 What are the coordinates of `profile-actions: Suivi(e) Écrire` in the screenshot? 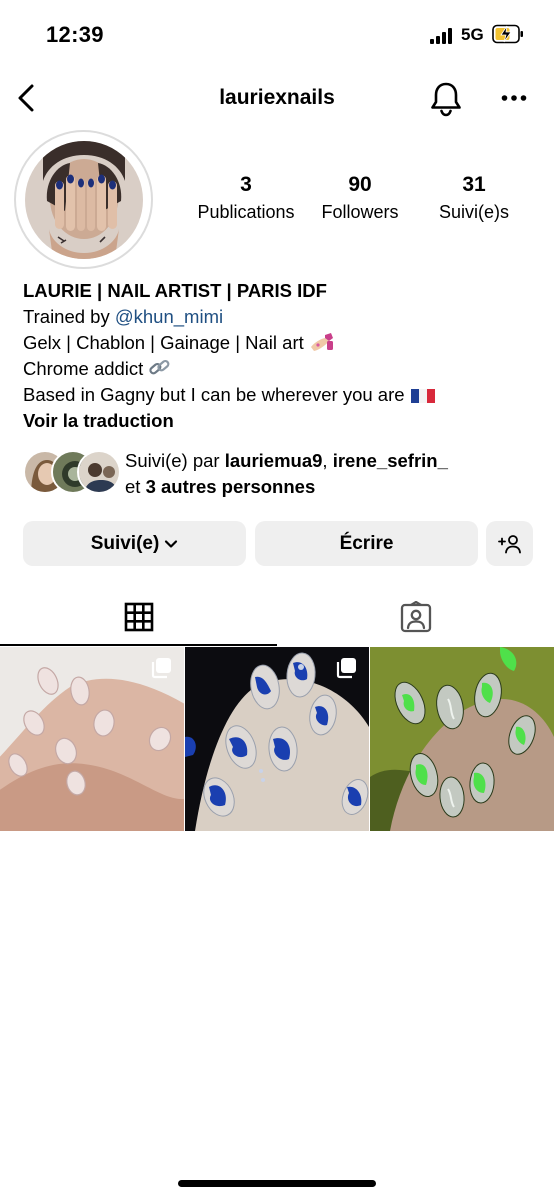 It's located at (278, 544).